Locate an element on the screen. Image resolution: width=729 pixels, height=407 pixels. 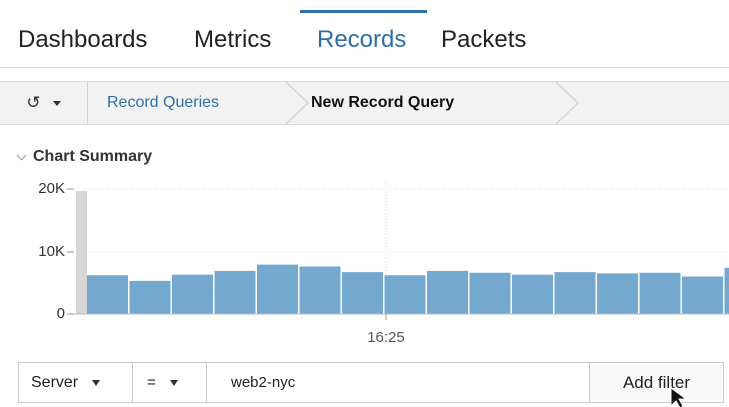
tab-records: Records is located at coordinates (361, 40).